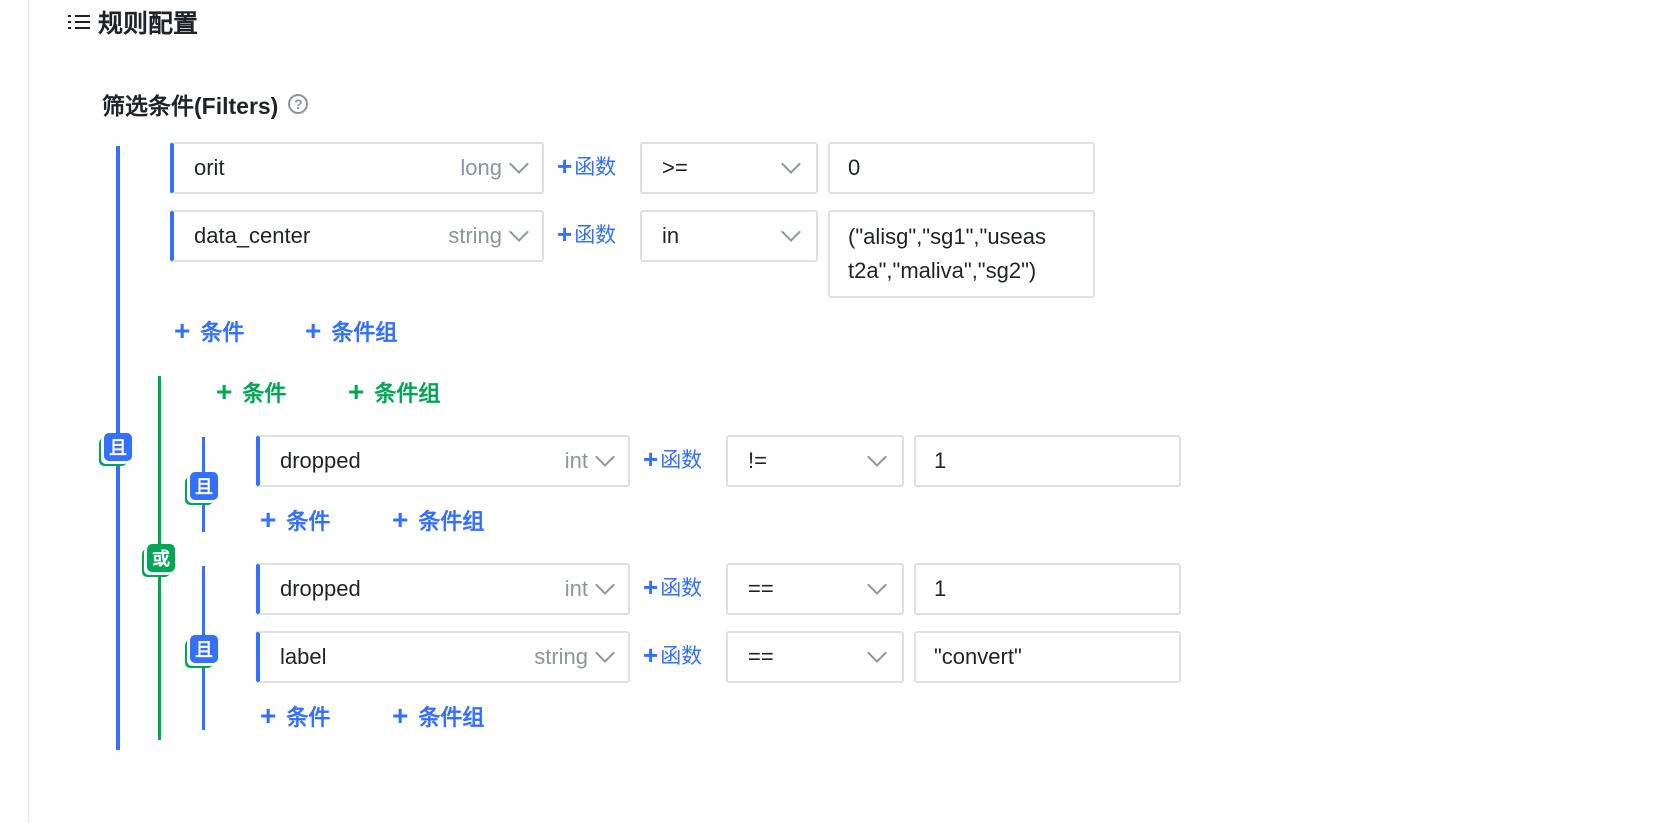 This screenshot has width=1658, height=823. What do you see at coordinates (942, 270) in the screenshot?
I see `value-text-line2: t2a","maliva","sg2")` at bounding box center [942, 270].